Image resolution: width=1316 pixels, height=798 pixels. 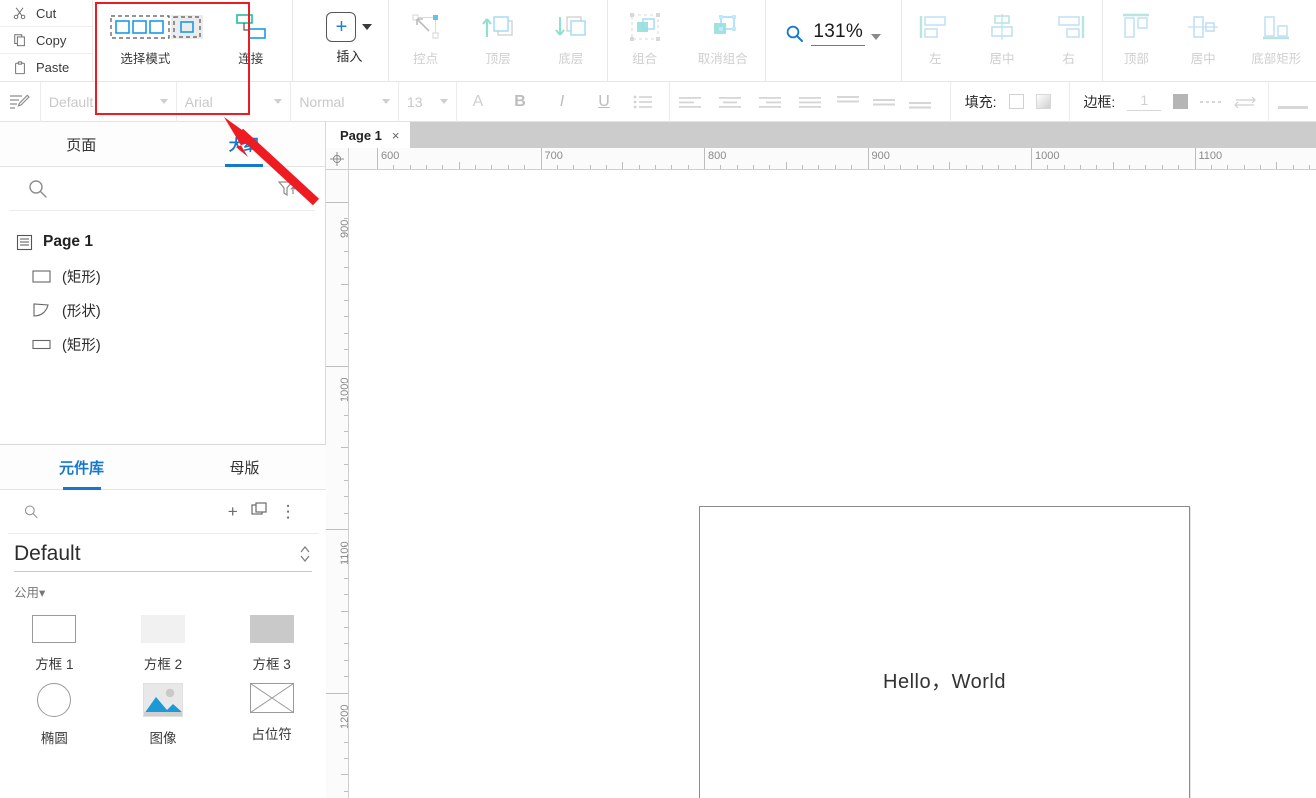 I want to click on library-item-box3: 方框 3, so click(x=271, y=644).